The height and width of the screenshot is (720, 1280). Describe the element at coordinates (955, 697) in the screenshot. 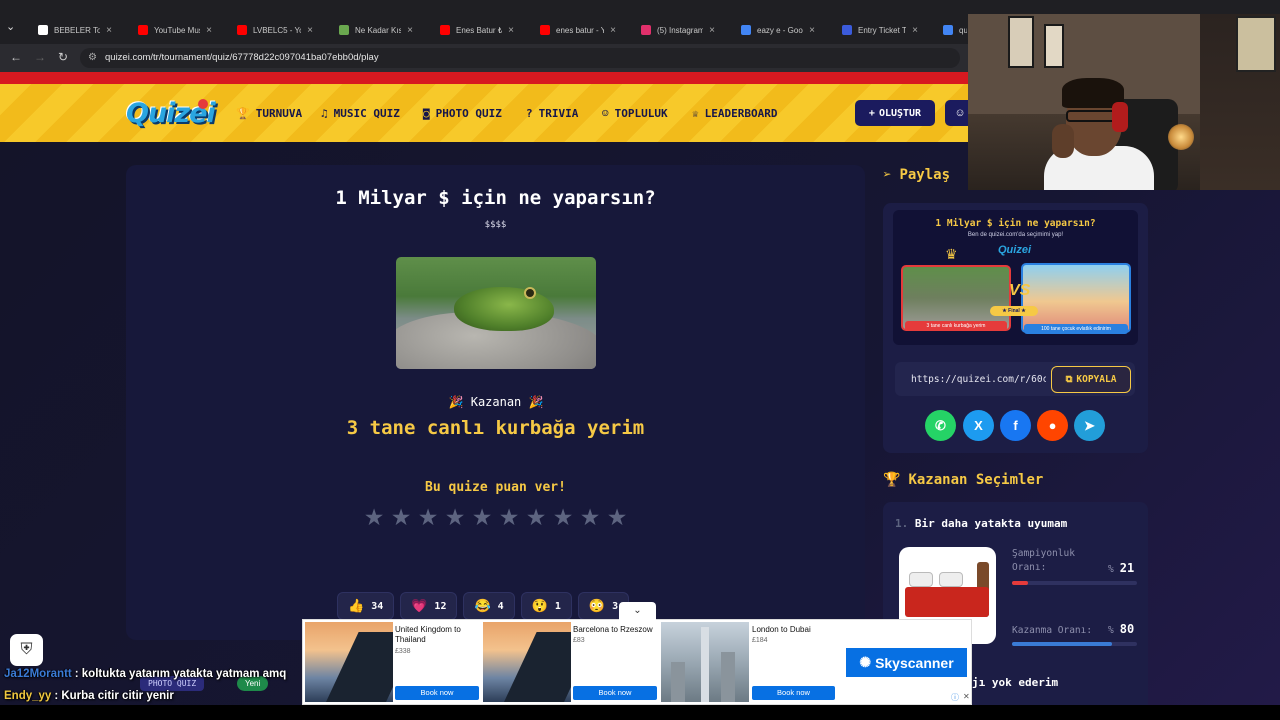

I see `ad-info-icon: ⓘ` at that location.